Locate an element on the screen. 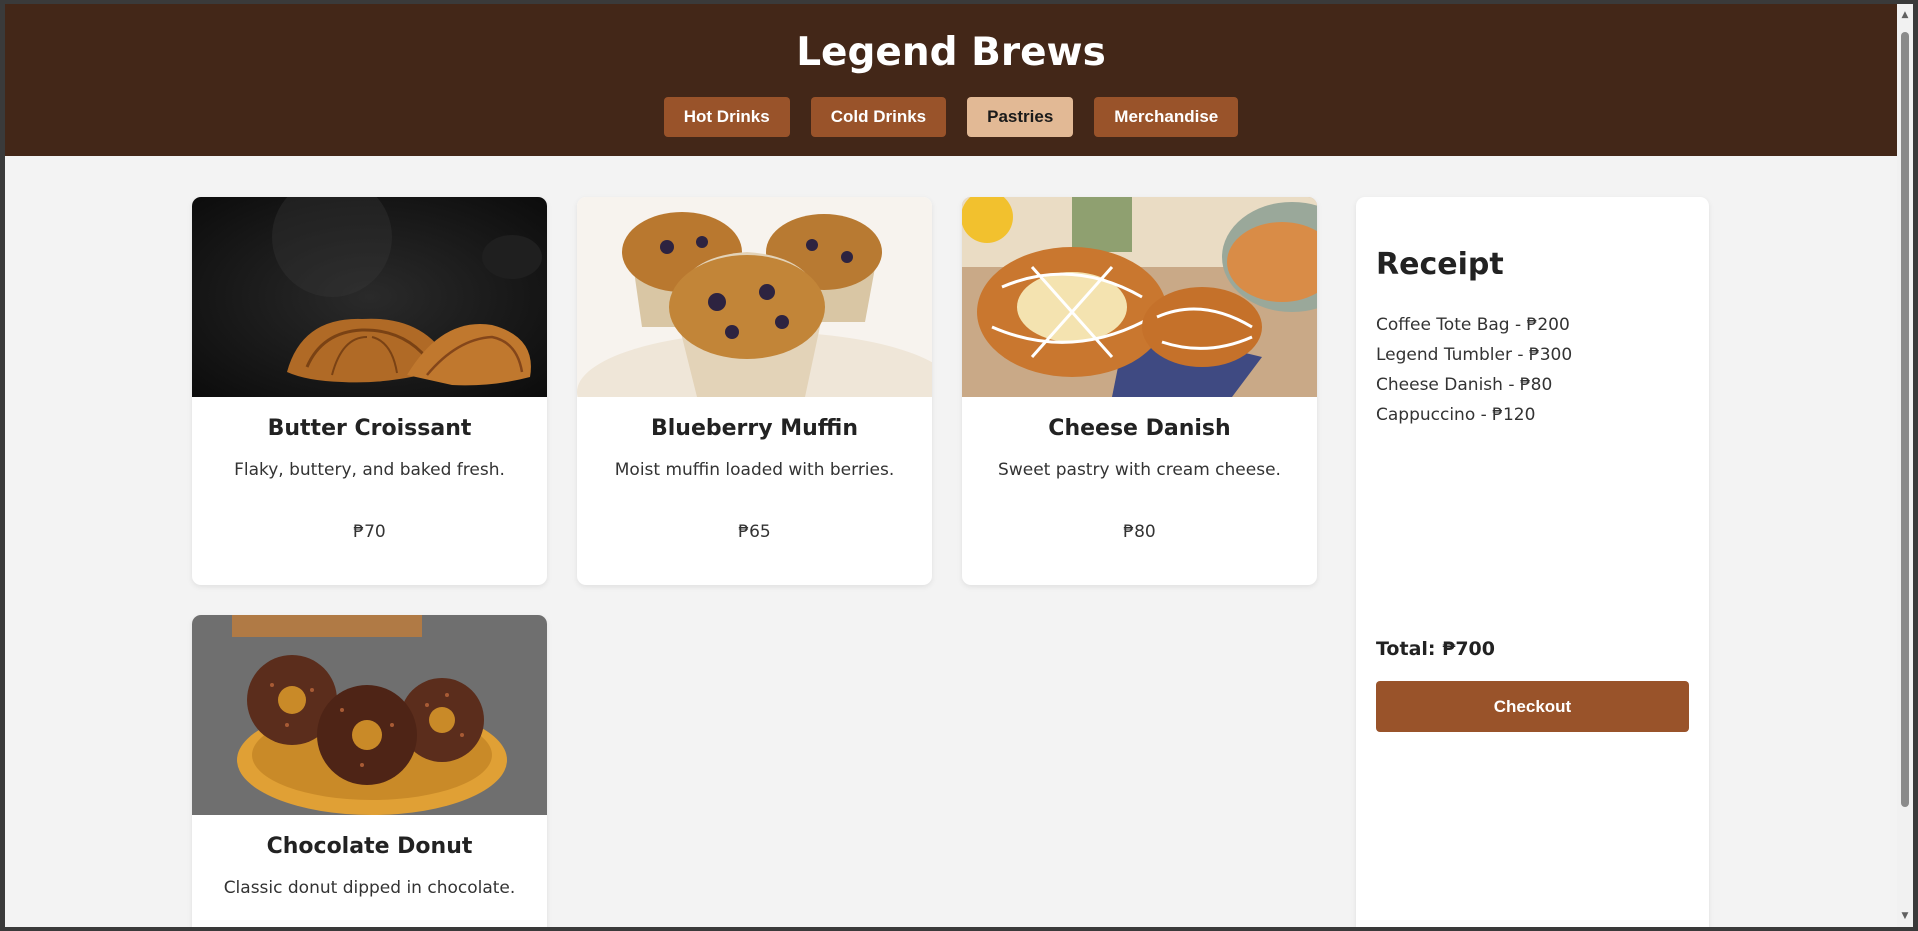  tab-merchandise: Merchandise is located at coordinates (1166, 117).